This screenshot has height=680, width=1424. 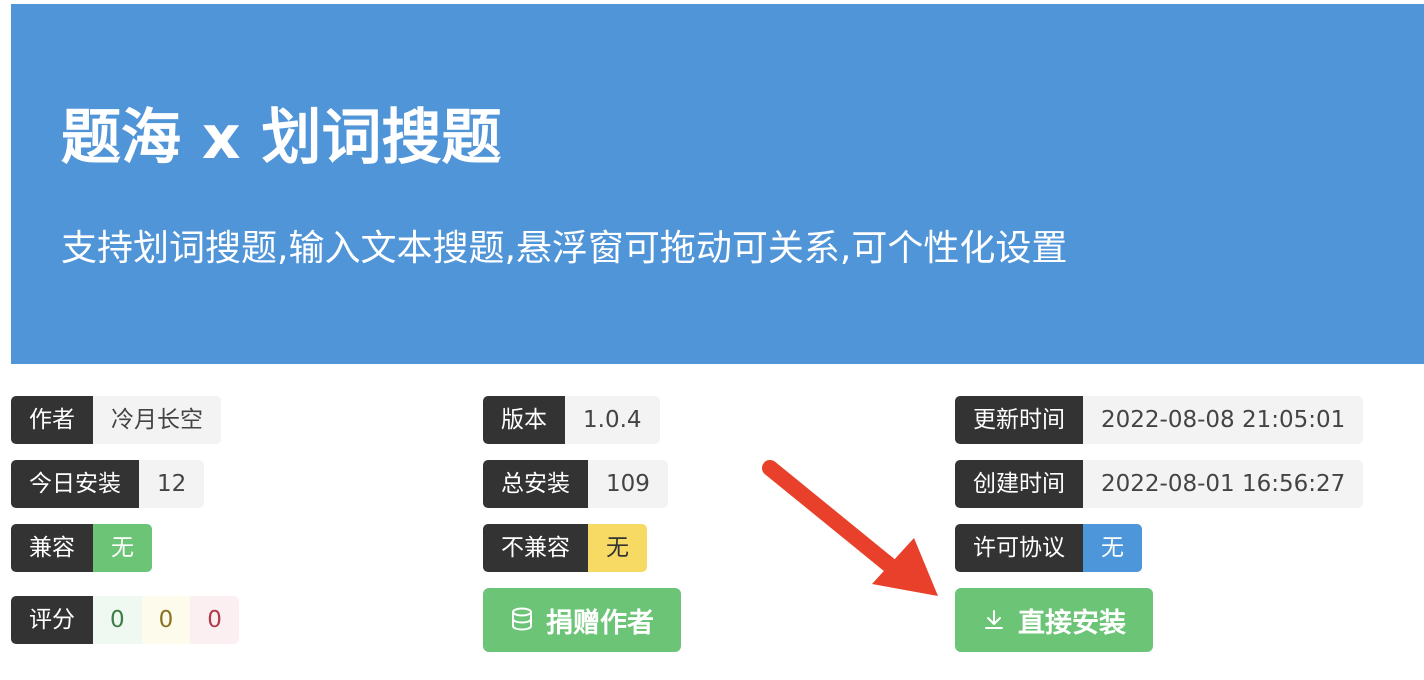 What do you see at coordinates (75, 484) in the screenshot?
I see `today-installs-label: 今日安装` at bounding box center [75, 484].